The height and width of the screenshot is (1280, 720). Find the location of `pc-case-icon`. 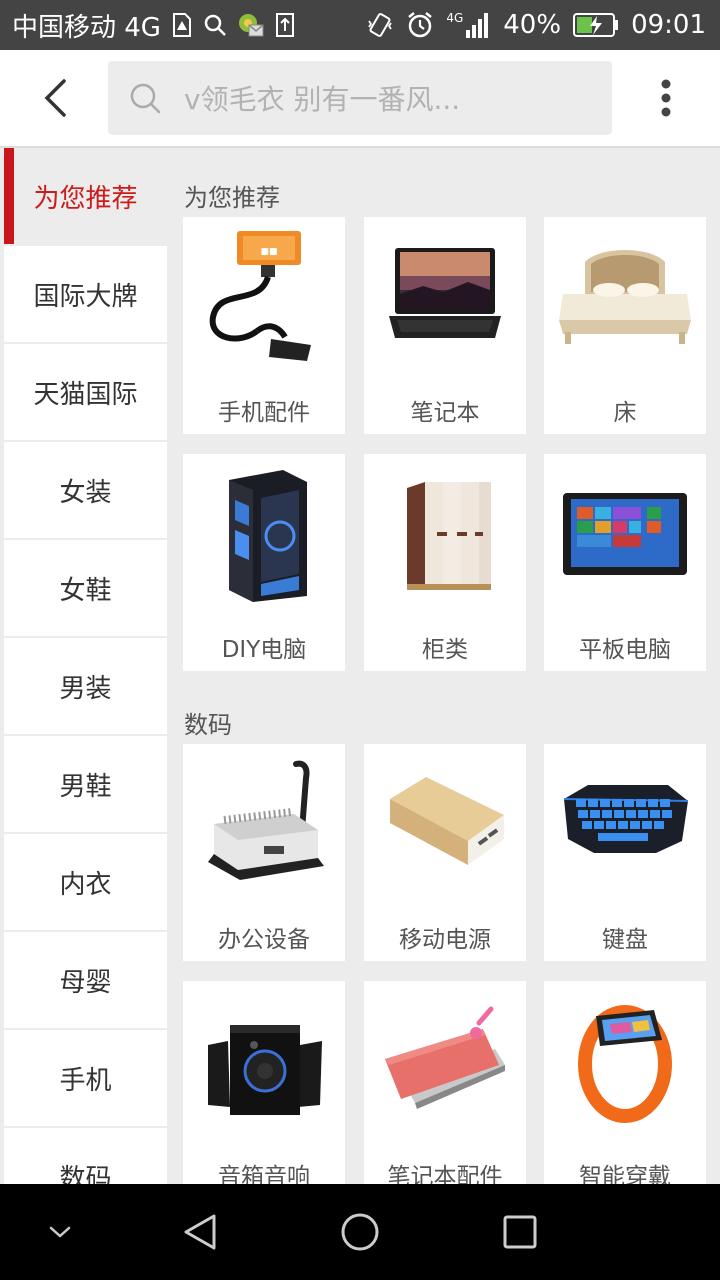

pc-case-icon is located at coordinates (264, 534).